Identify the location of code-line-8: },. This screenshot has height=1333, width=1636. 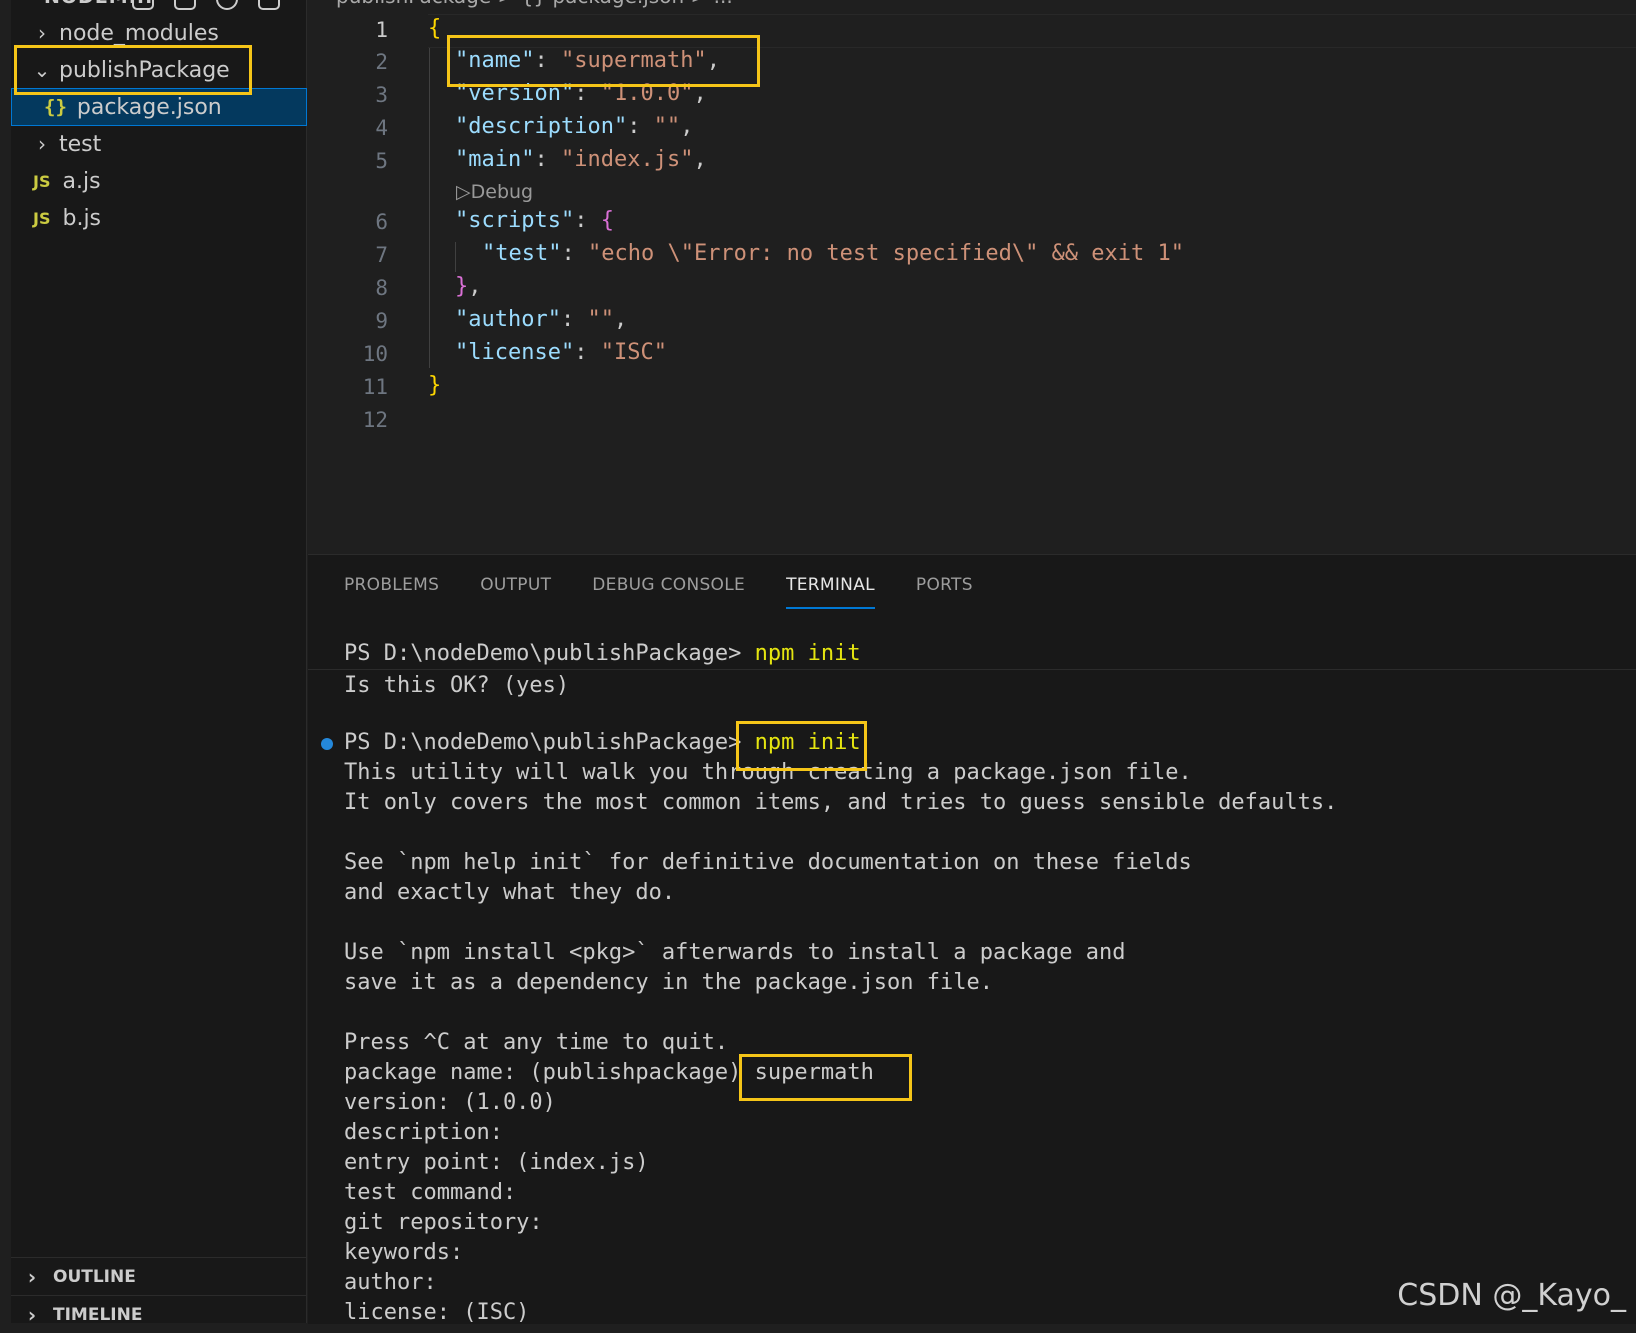
(468, 286).